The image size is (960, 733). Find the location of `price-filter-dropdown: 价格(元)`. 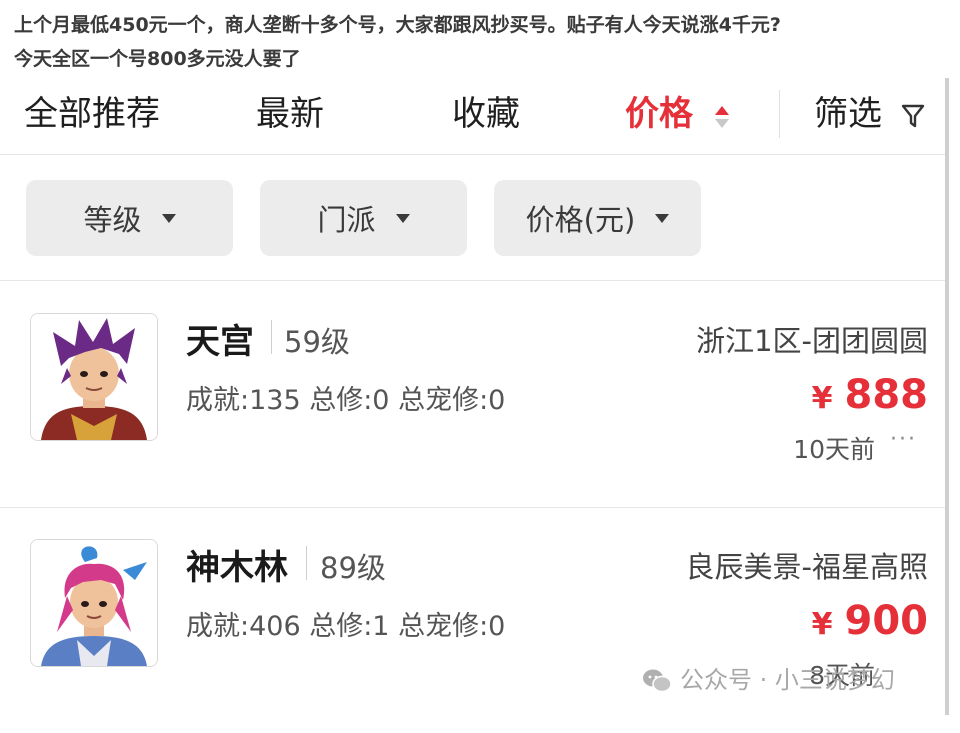

price-filter-dropdown: 价格(元) is located at coordinates (597, 218).